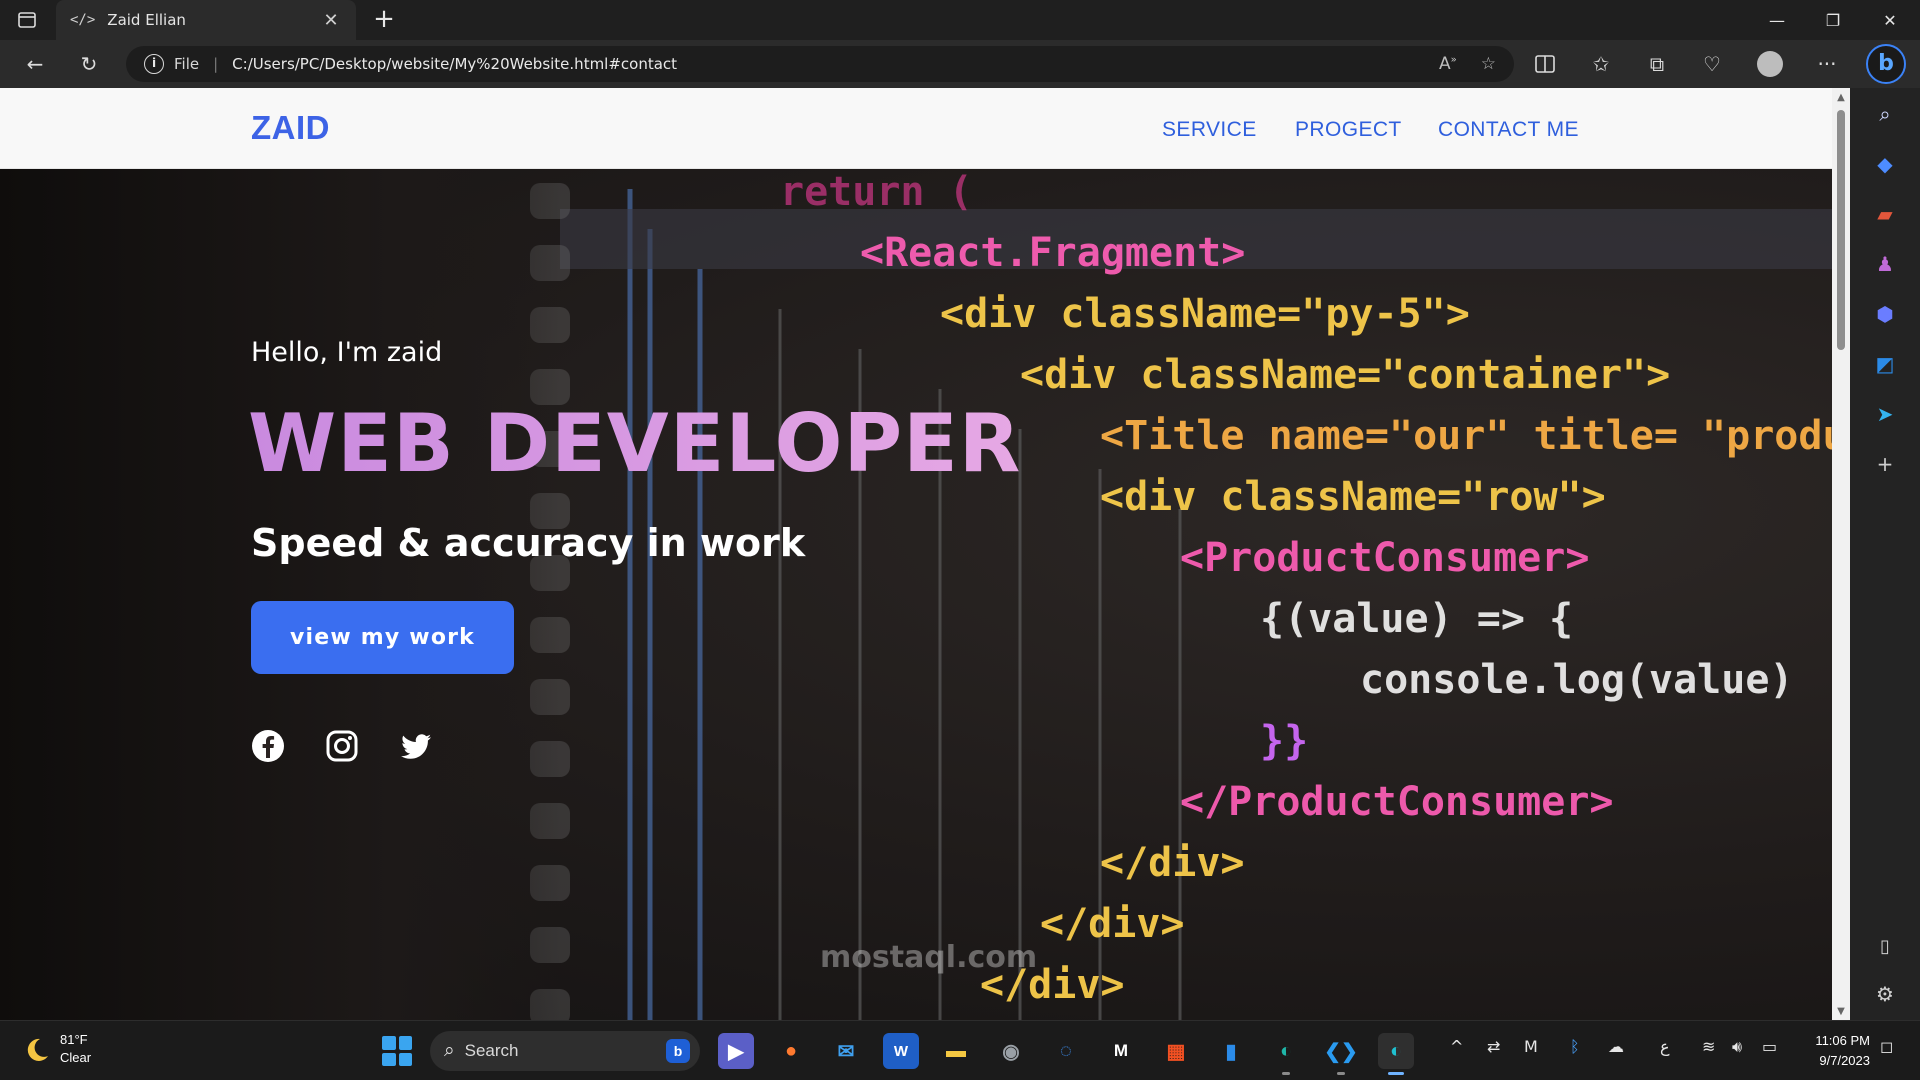 The height and width of the screenshot is (1080, 1920). Describe the element at coordinates (1616, 1046) in the screenshot. I see `onedrive-cloud-icon: ☁` at that location.